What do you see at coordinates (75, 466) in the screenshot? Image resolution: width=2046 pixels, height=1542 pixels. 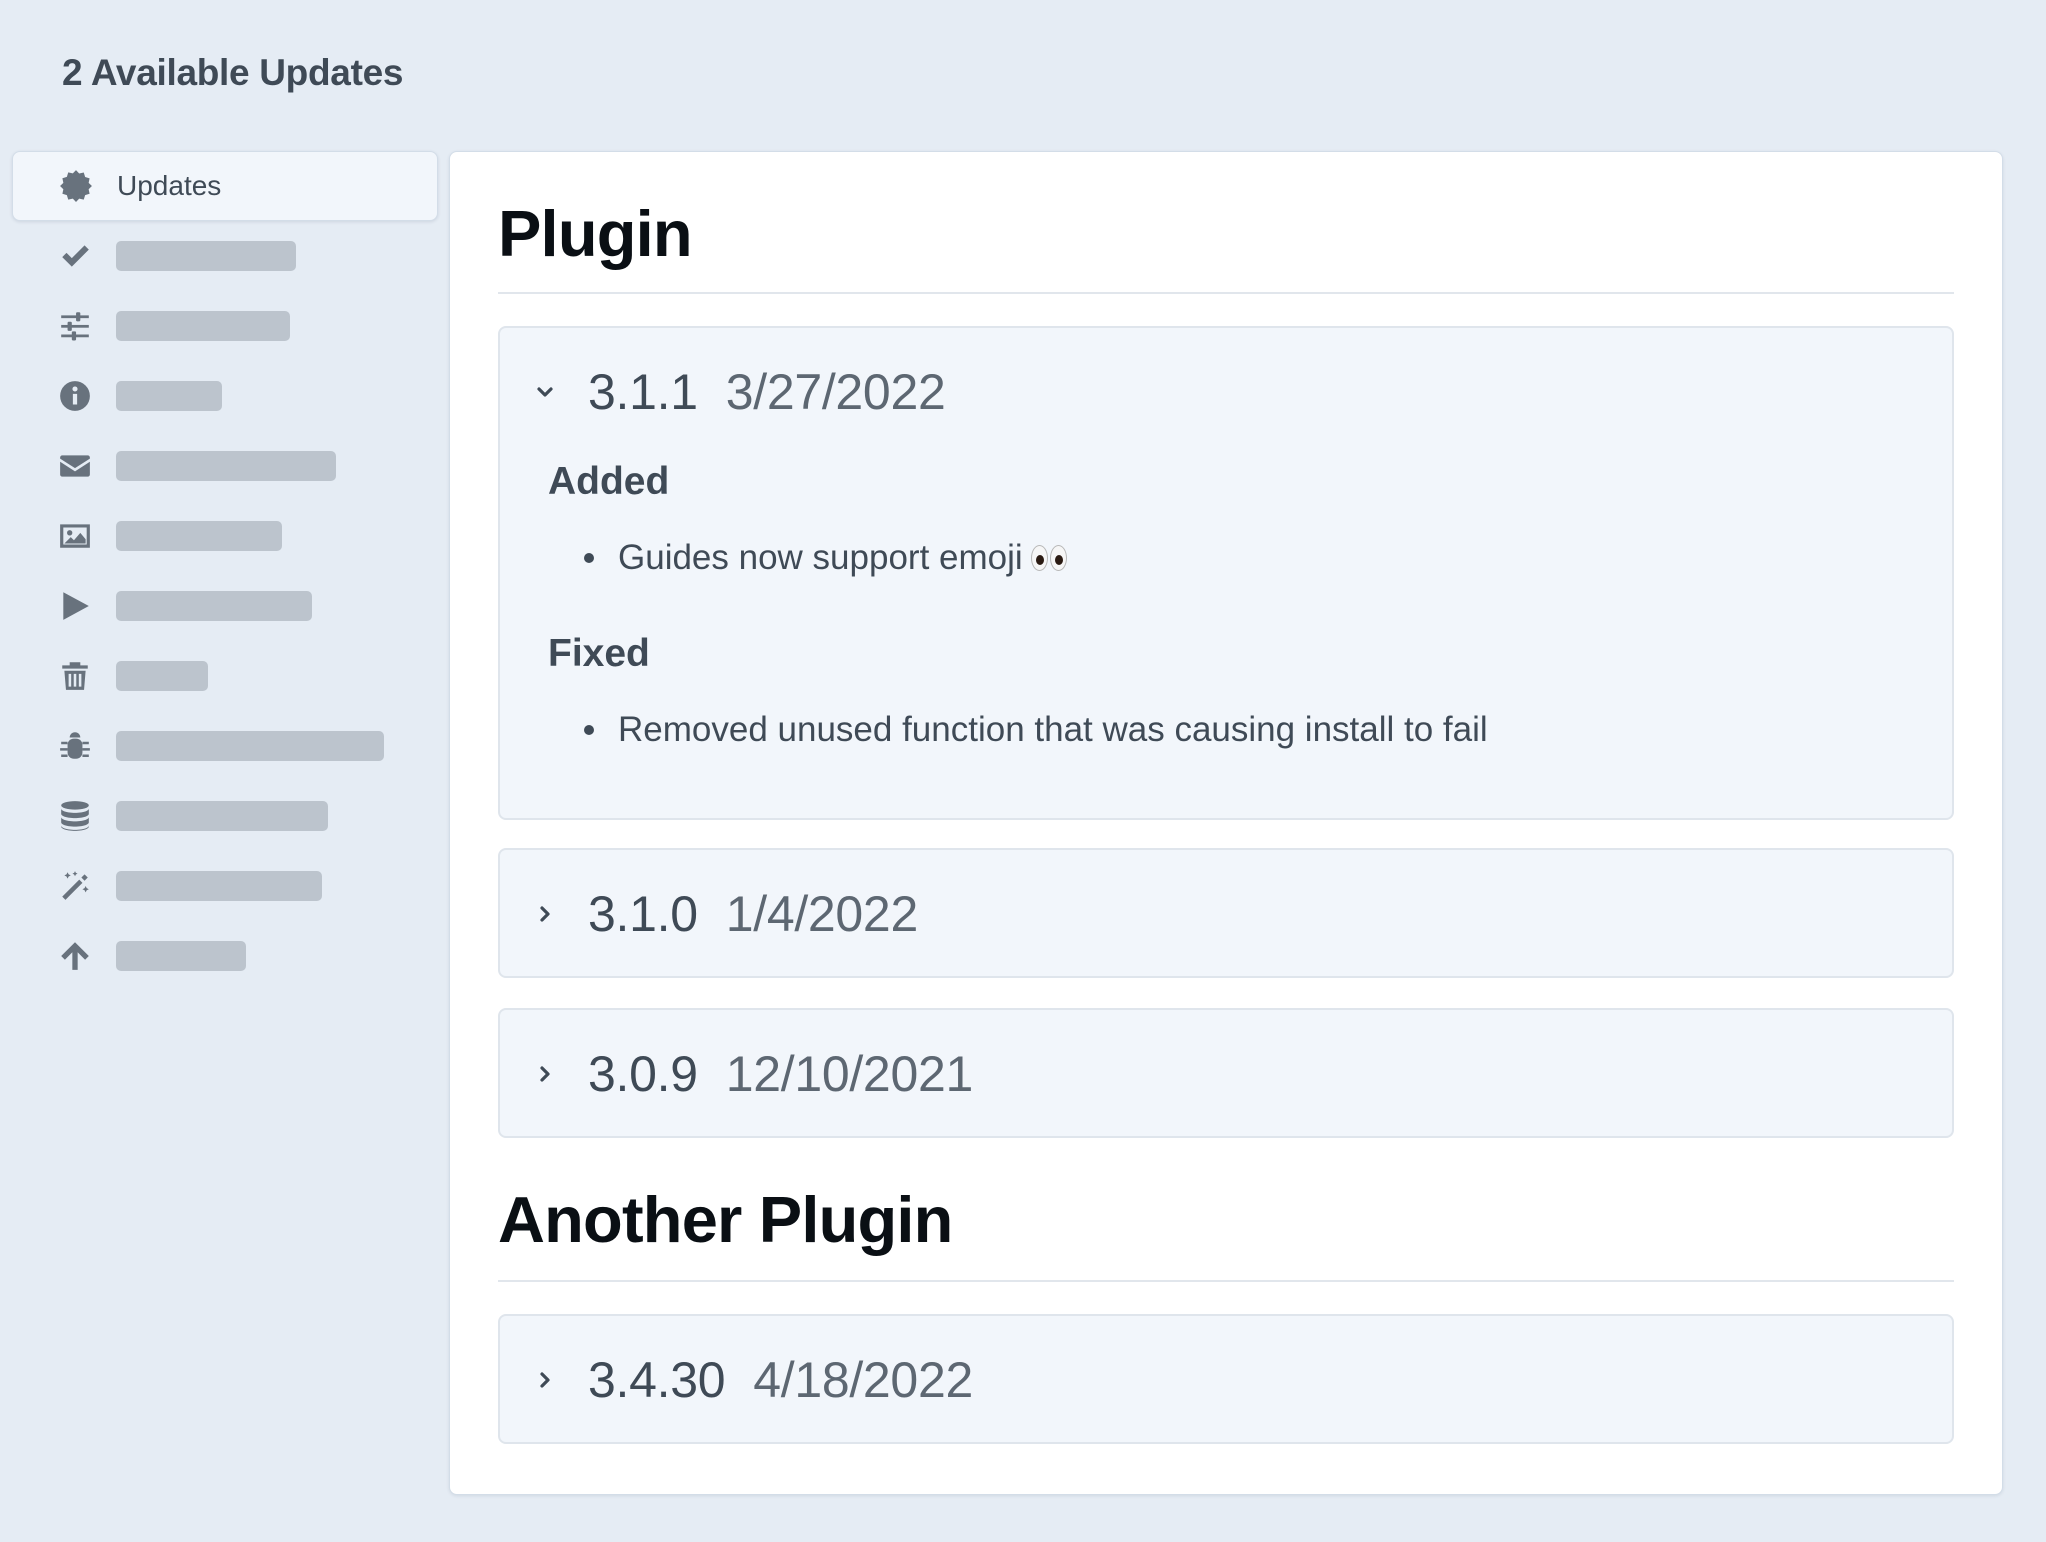 I see `envelope-icon` at bounding box center [75, 466].